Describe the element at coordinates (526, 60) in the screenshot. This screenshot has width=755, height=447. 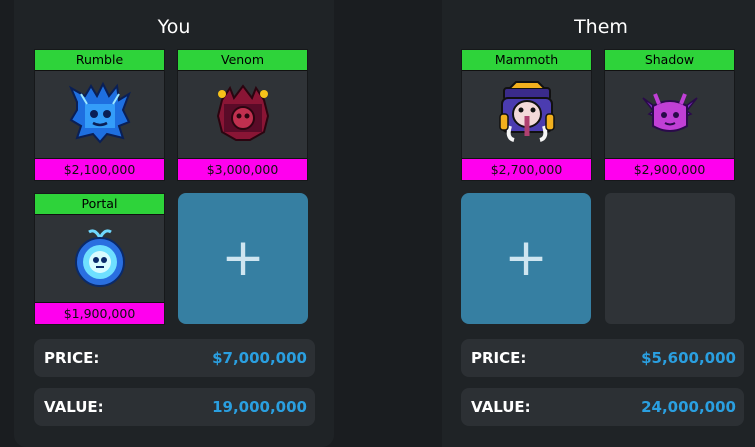
I see `item-name: Mammoth` at that location.